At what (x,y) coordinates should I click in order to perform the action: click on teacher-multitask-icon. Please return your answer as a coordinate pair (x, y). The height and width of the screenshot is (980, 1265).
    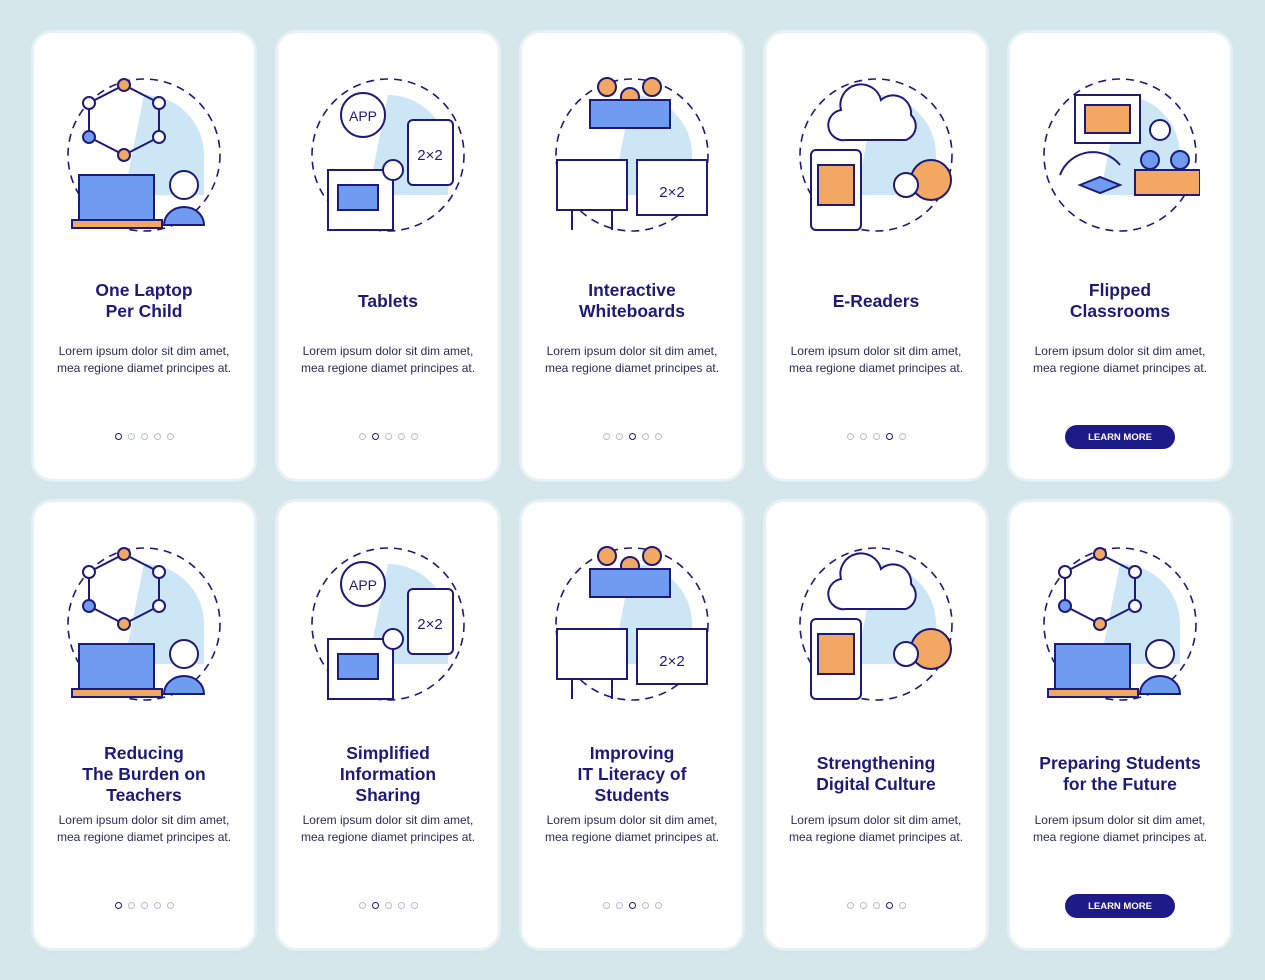
    Looking at the image, I should click on (144, 624).